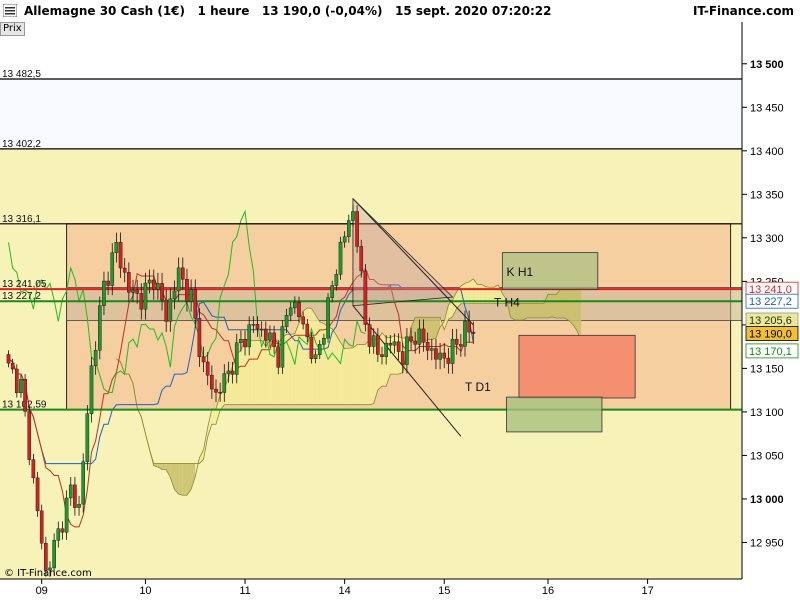 This screenshot has width=800, height=600. I want to click on zone-label: T H4, so click(507, 303).